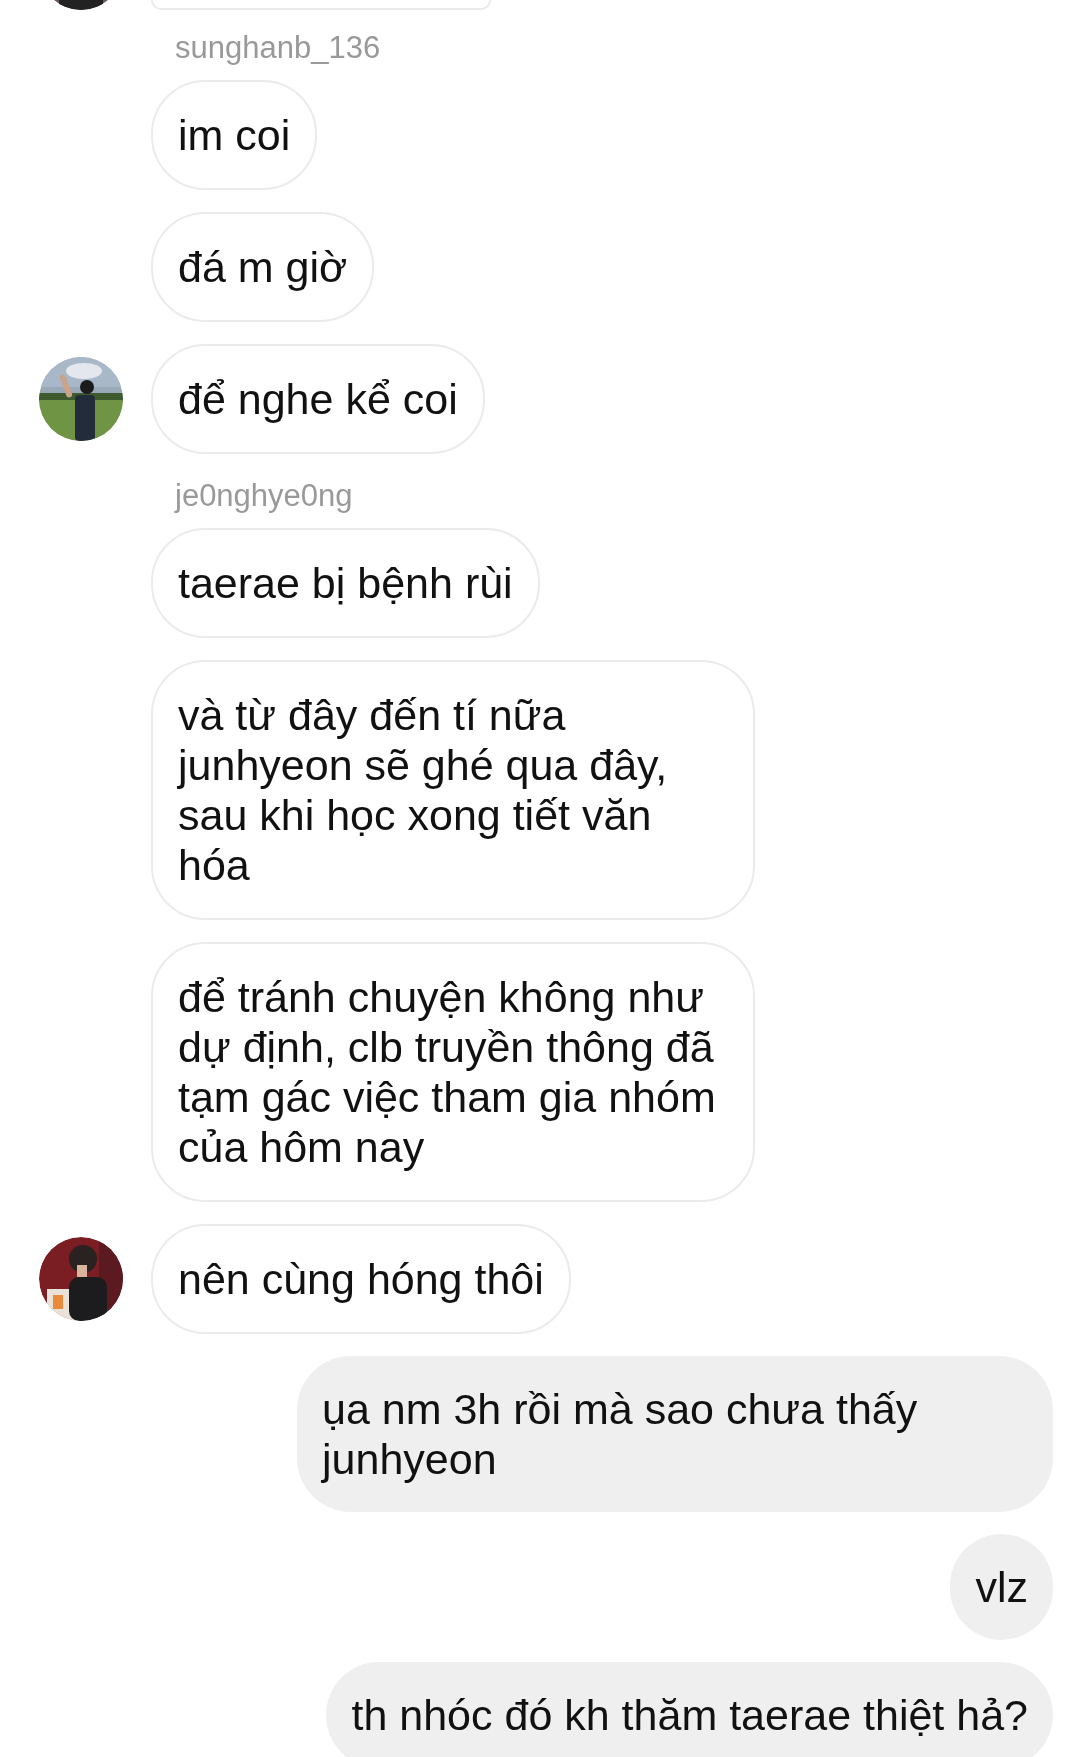 This screenshot has height=1757, width=1080. What do you see at coordinates (318, 399) in the screenshot?
I see `message-bubble: để nghe kể coi` at bounding box center [318, 399].